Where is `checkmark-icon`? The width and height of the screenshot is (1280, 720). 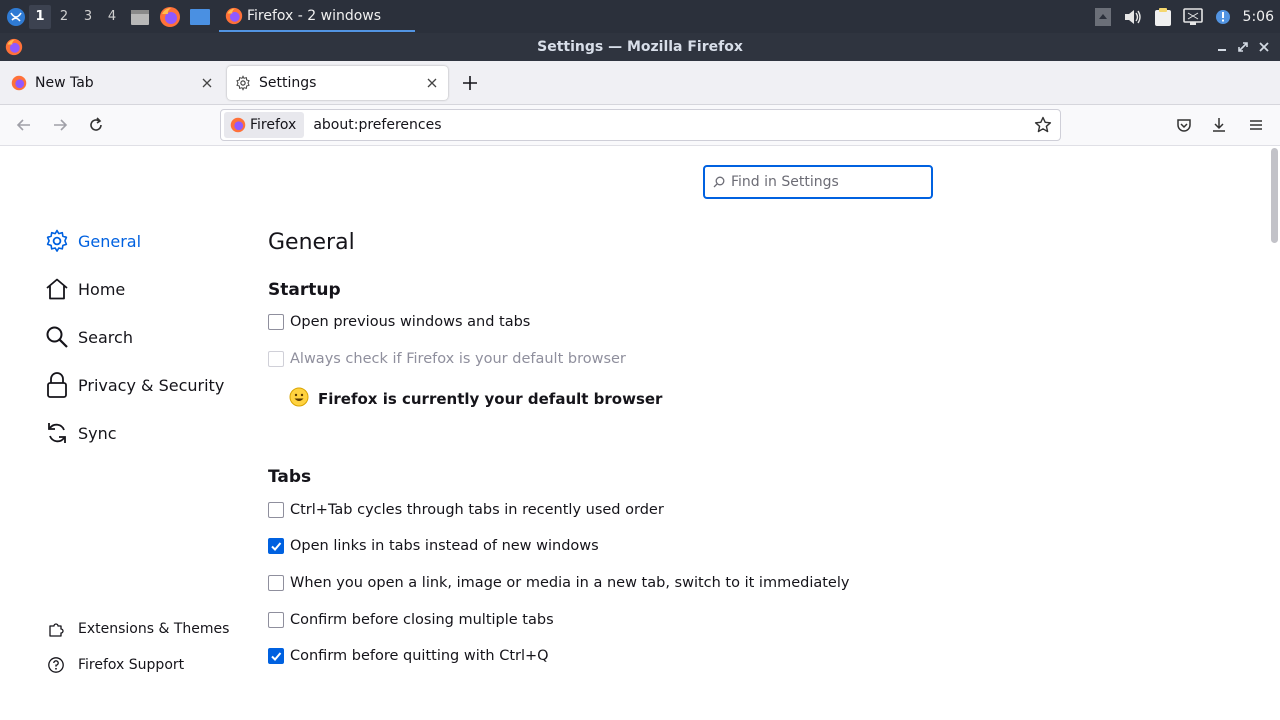 checkmark-icon is located at coordinates (276, 546).